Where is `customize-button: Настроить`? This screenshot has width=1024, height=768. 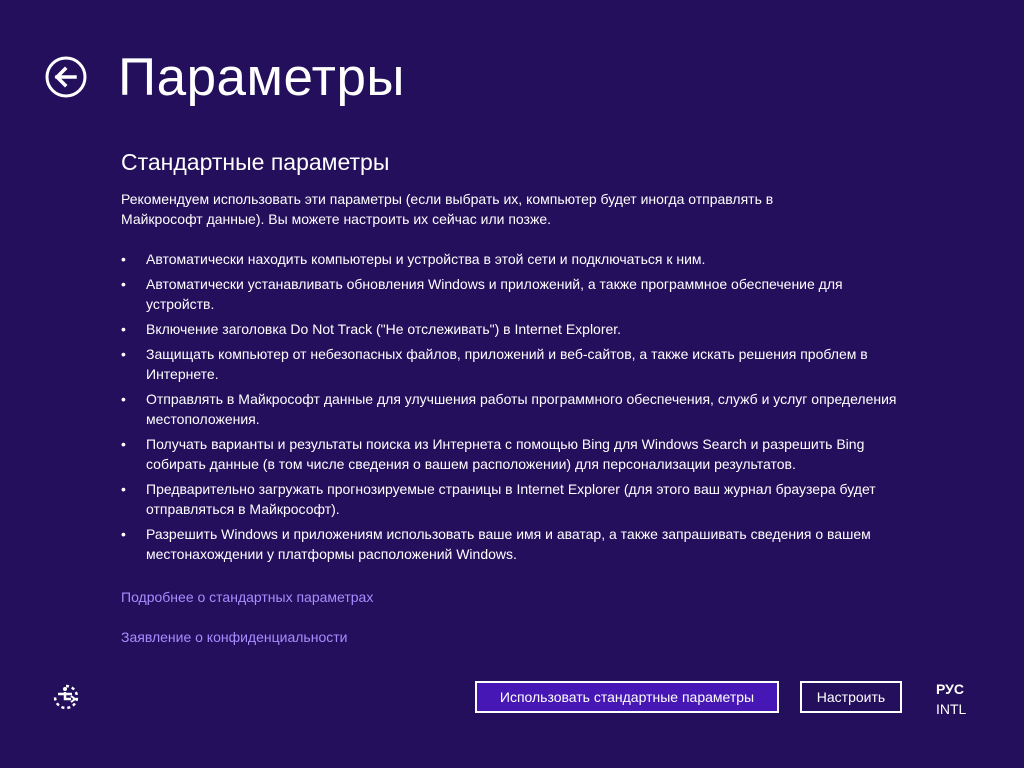 customize-button: Настроить is located at coordinates (851, 697).